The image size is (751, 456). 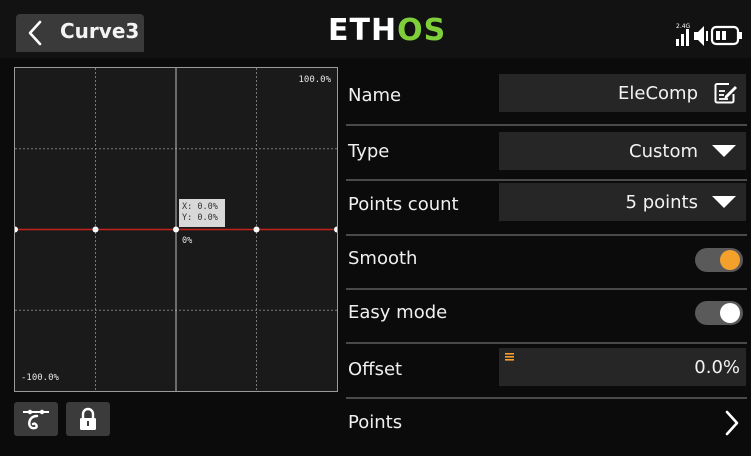 What do you see at coordinates (40, 378) in the screenshot?
I see `y-min-label: -100.0%` at bounding box center [40, 378].